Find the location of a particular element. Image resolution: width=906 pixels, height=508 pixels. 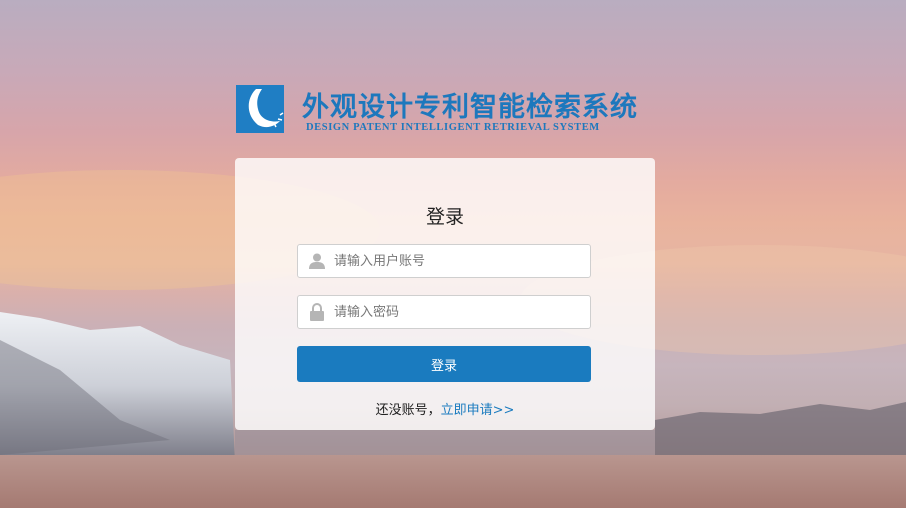

register-prompt: 还没账号， is located at coordinates (408, 410).